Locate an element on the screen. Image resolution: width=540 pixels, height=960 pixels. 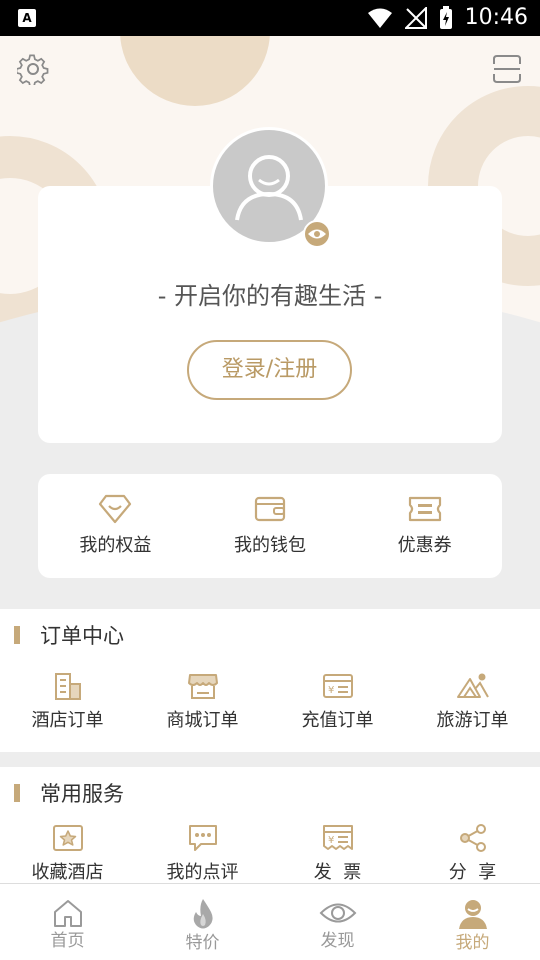
recharge-icon: ¥ is located at coordinates (337, 686).